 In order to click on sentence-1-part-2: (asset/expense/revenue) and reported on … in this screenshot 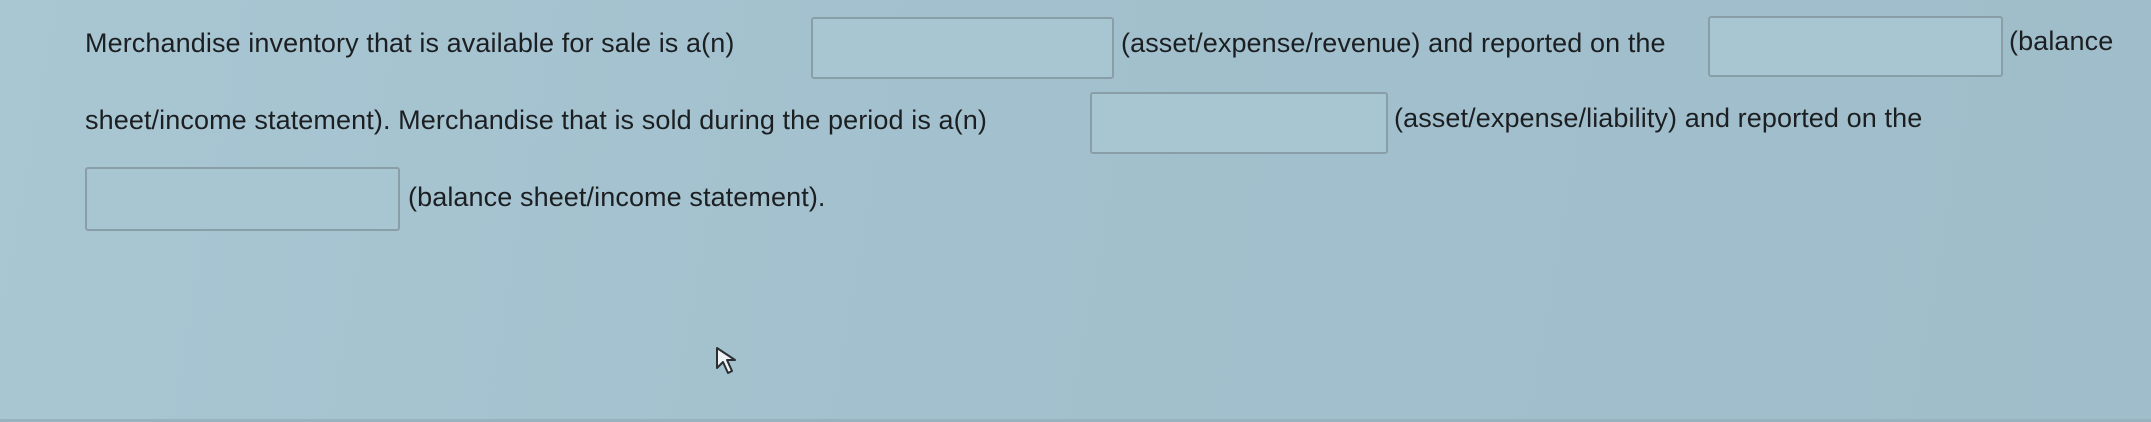, I will do `click(1393, 43)`.